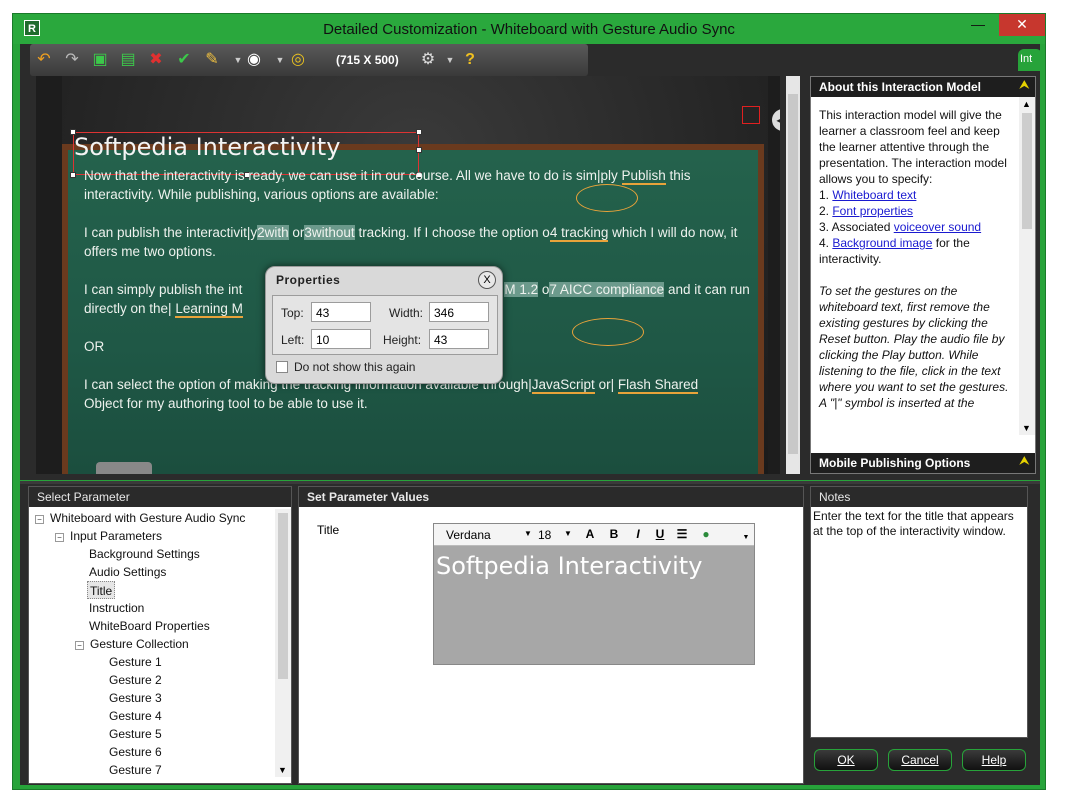 The image size is (1066, 809). I want to click on gesture-marker: 7 AICC compliance, so click(607, 289).